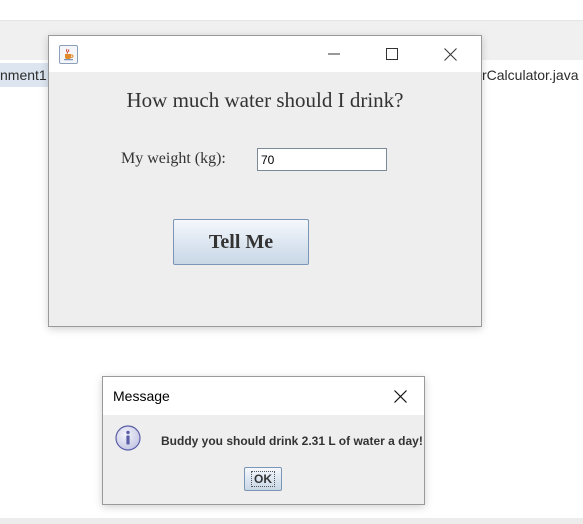  What do you see at coordinates (322, 159) in the screenshot?
I see `weight-input` at bounding box center [322, 159].